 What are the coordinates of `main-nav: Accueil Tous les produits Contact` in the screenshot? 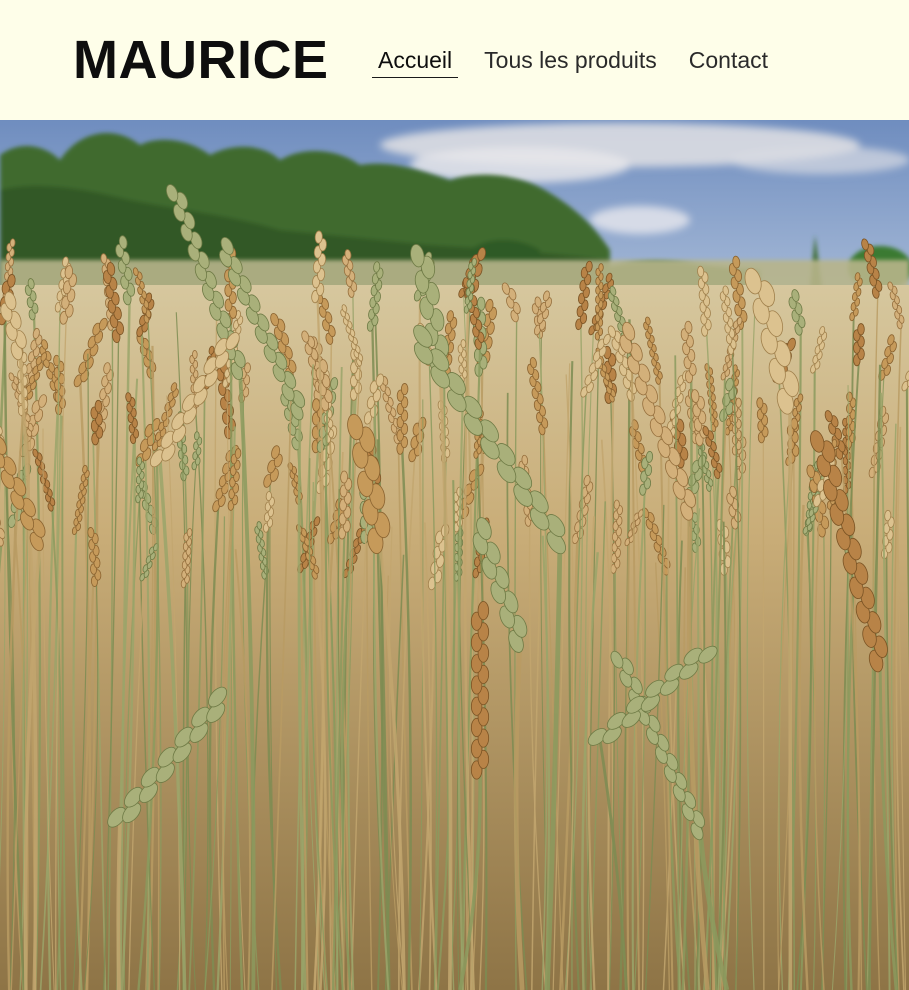 It's located at (573, 61).